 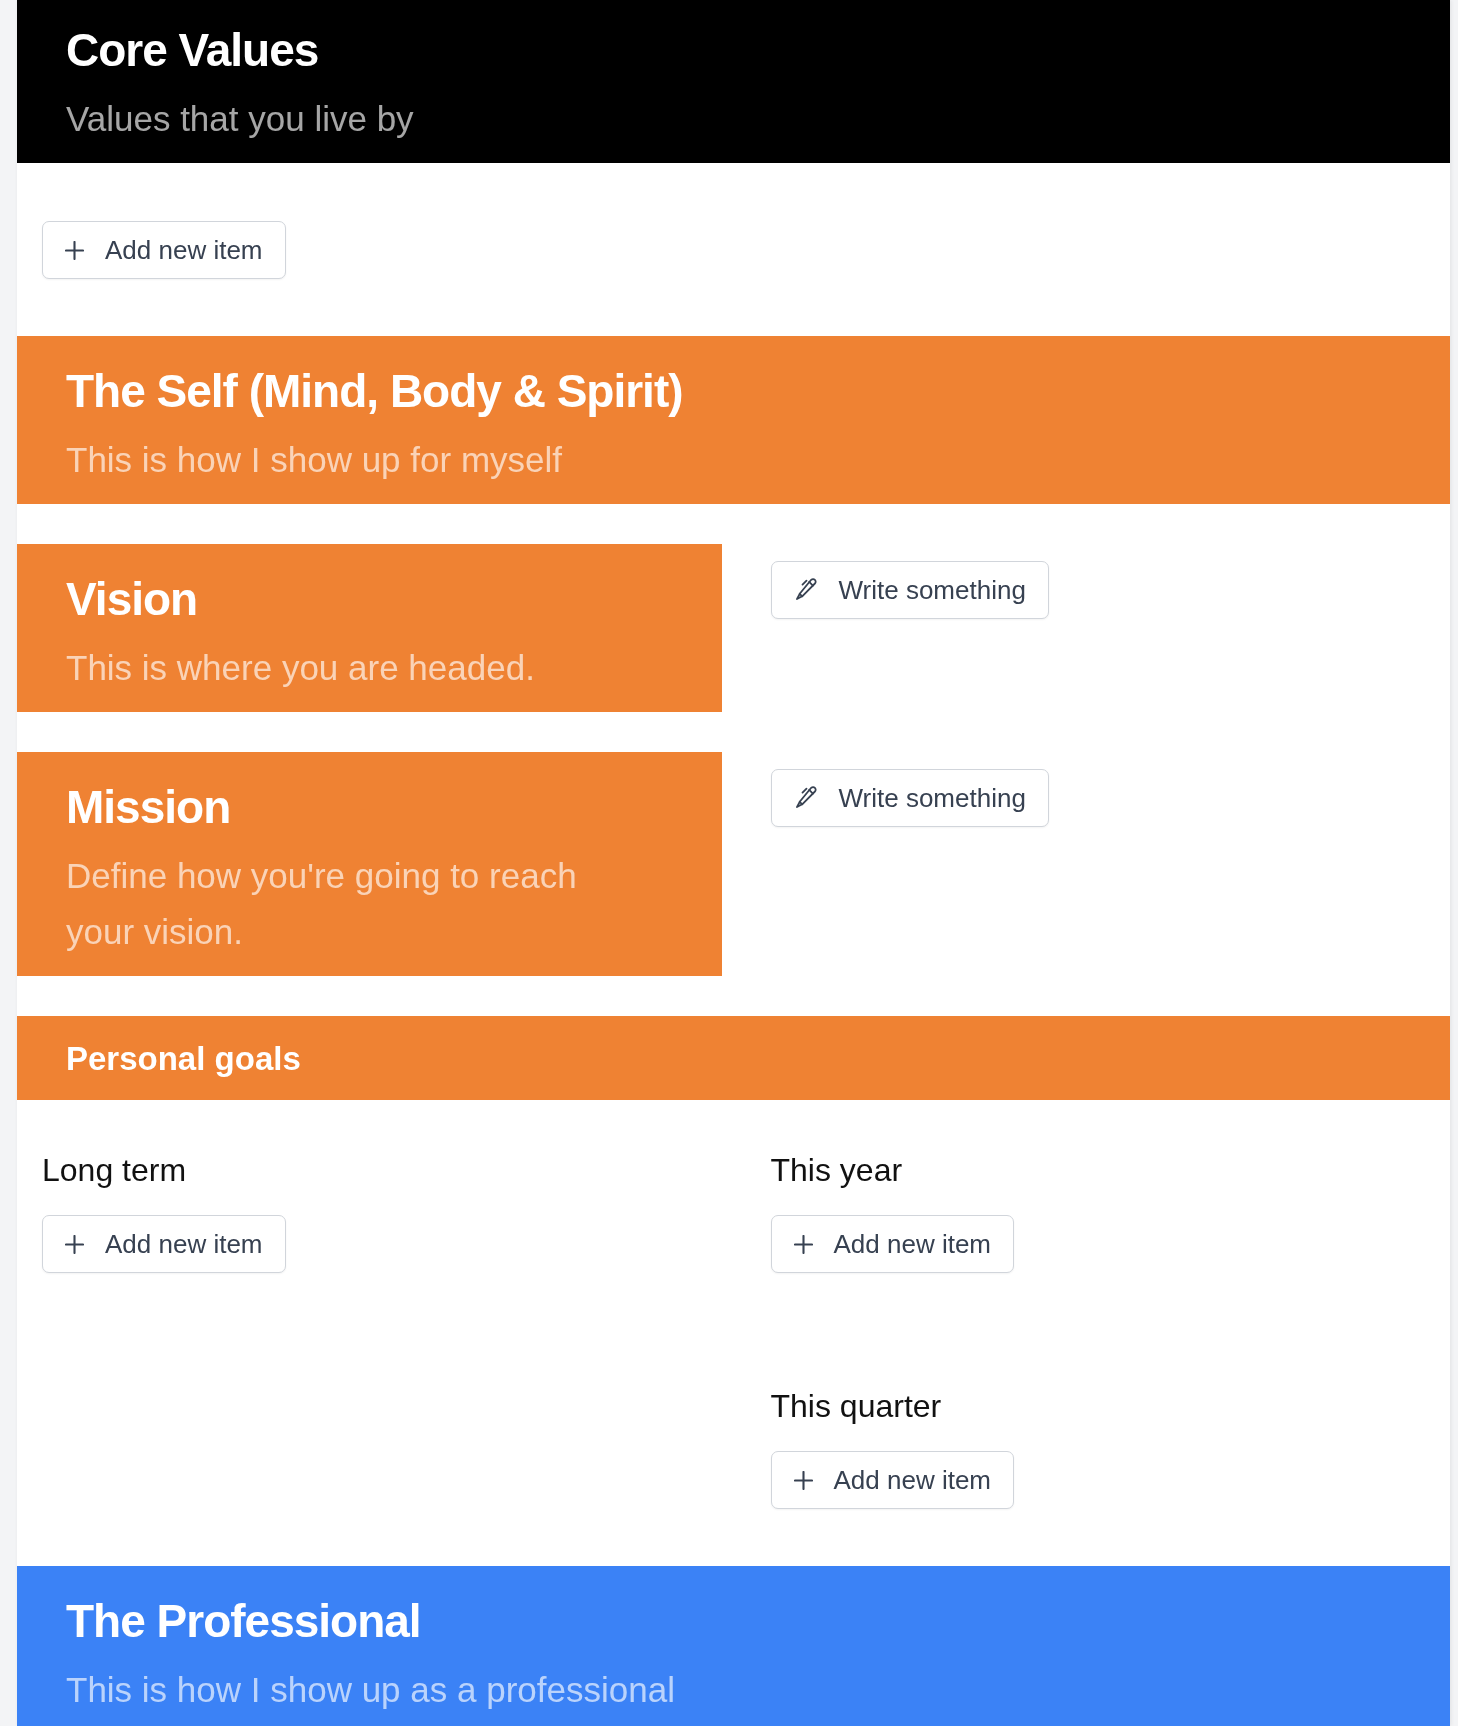 What do you see at coordinates (148, 807) in the screenshot?
I see `card-title: Mission` at bounding box center [148, 807].